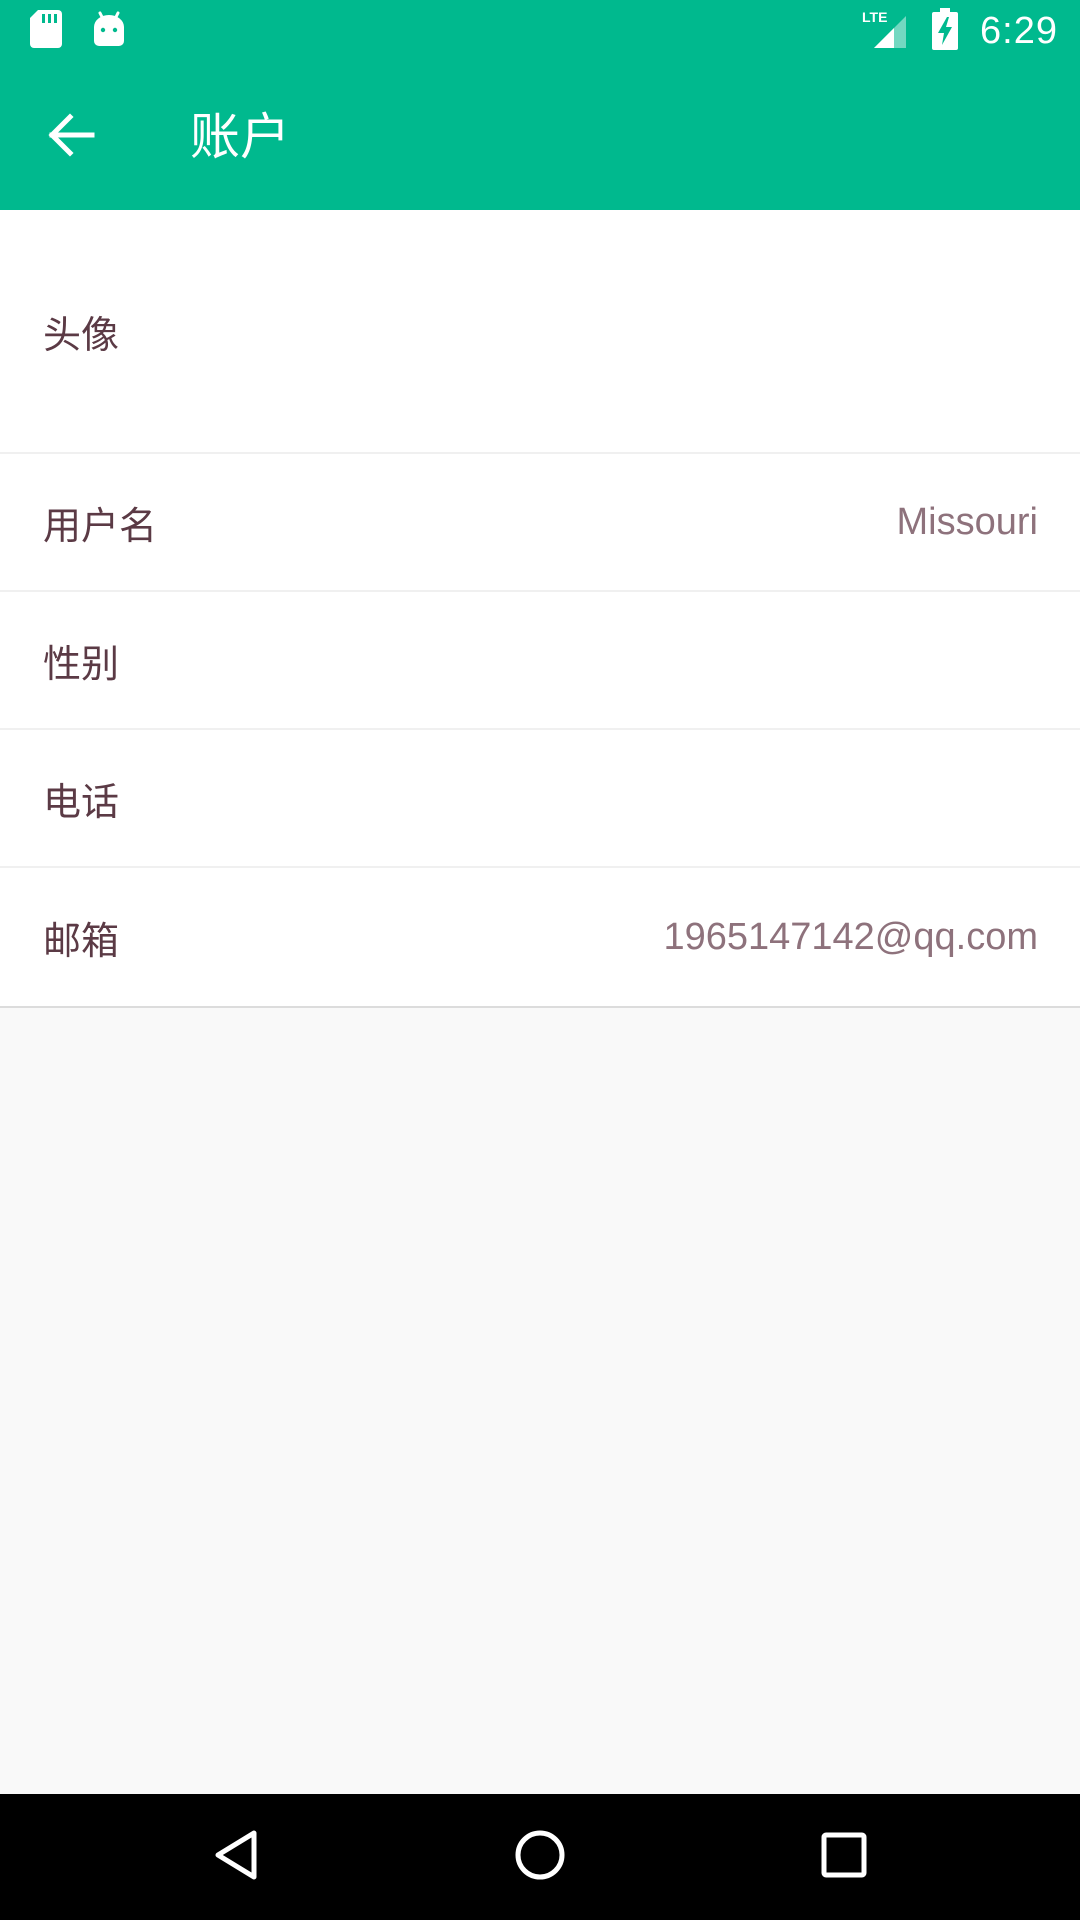  I want to click on status-time: 6:29, so click(1019, 30).